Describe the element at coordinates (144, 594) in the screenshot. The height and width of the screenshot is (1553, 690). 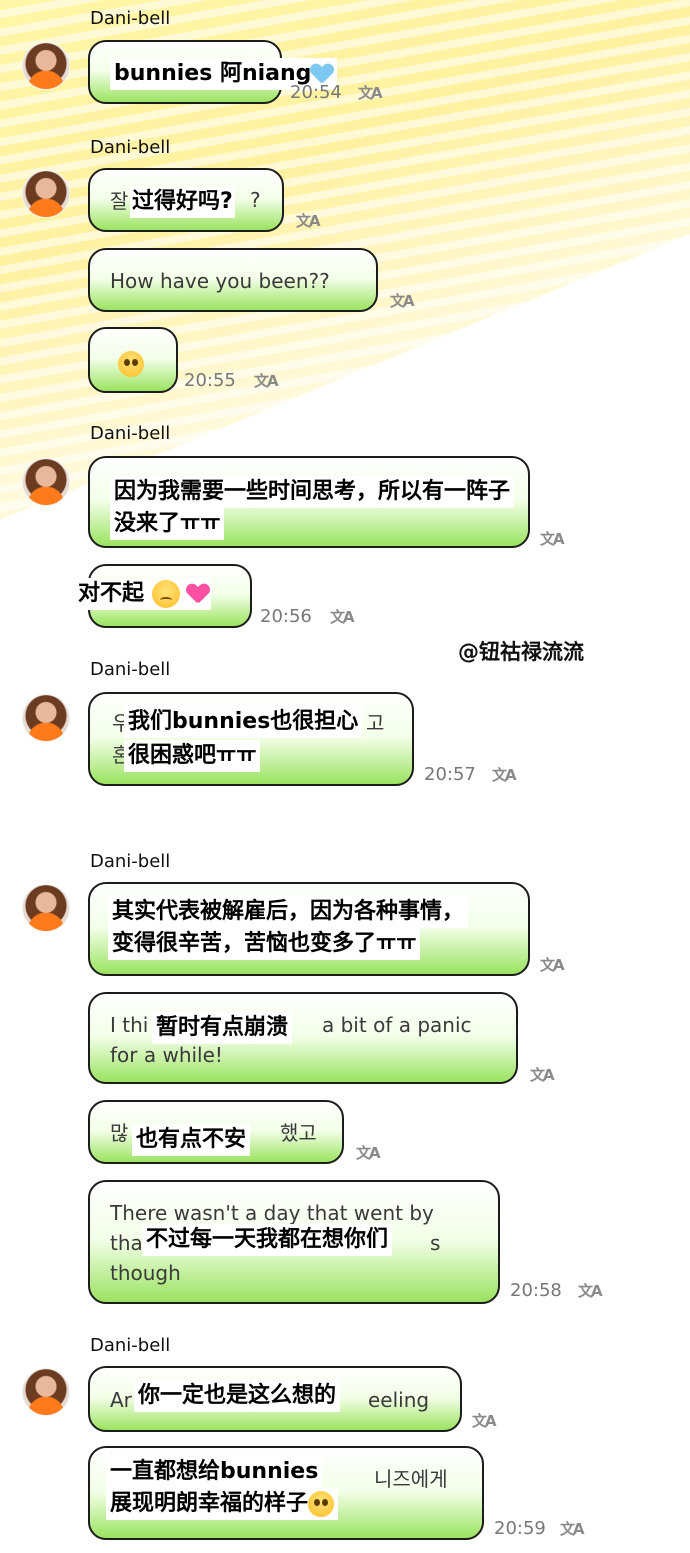
I see `caption-overlay: 对不起` at that location.